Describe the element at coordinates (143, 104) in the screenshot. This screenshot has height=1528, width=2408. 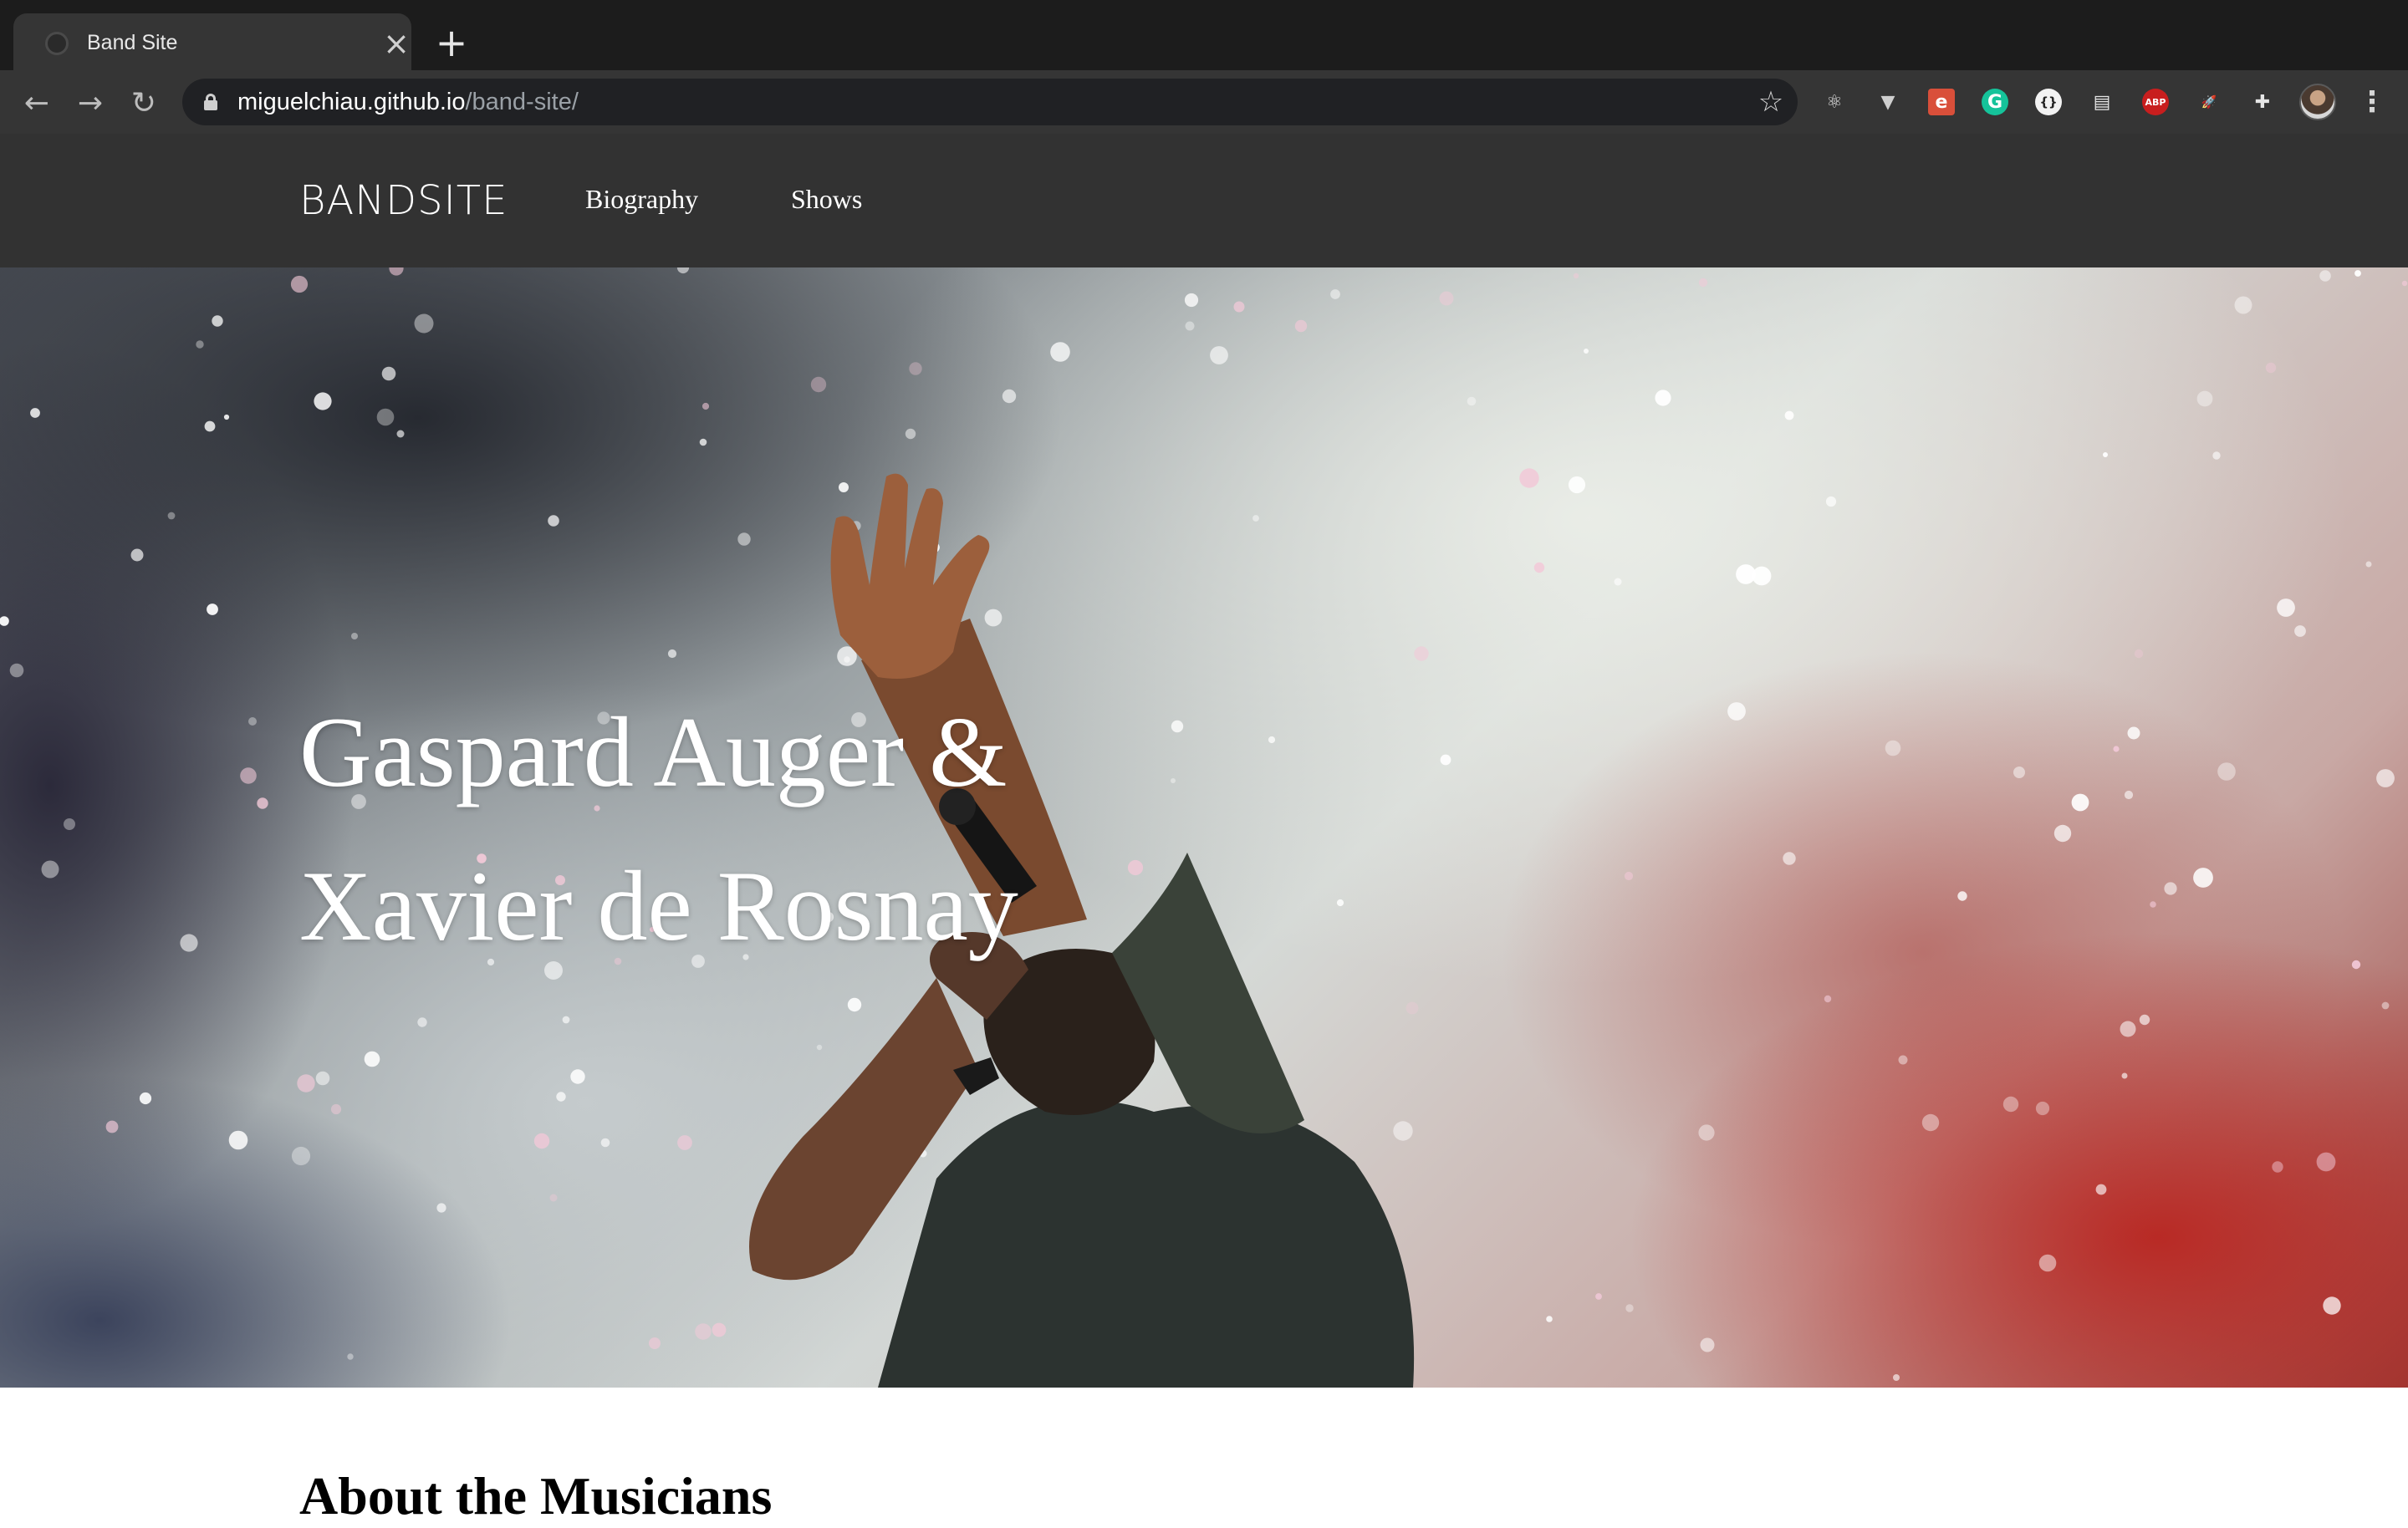
I see `reload-icon: ↻` at that location.